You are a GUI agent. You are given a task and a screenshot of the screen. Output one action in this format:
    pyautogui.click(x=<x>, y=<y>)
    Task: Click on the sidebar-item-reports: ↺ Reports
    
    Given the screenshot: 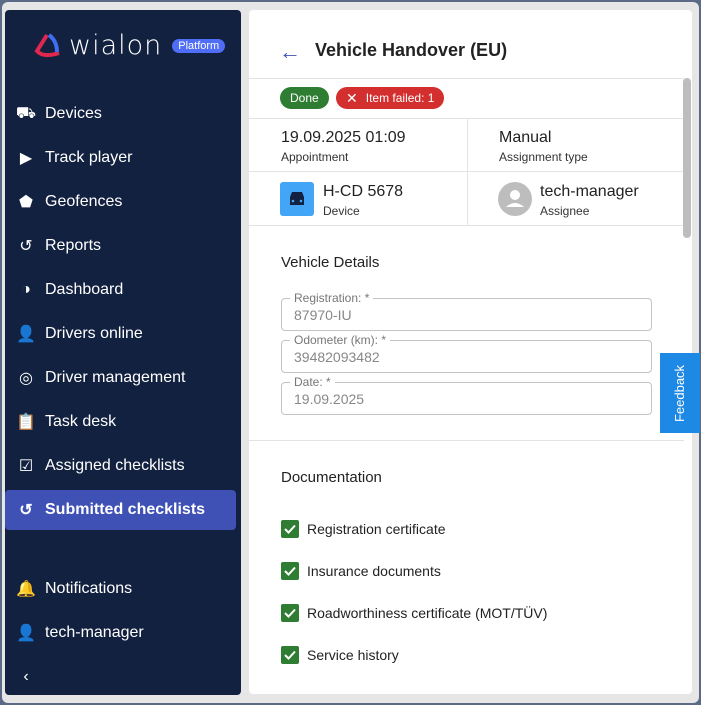 What is the action you would take?
    pyautogui.click(x=120, y=246)
    